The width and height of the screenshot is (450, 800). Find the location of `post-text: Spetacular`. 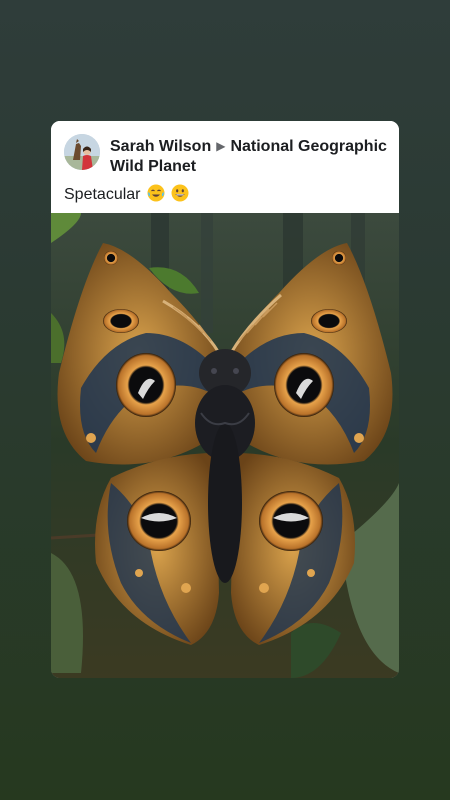

post-text: Spetacular is located at coordinates (102, 194).